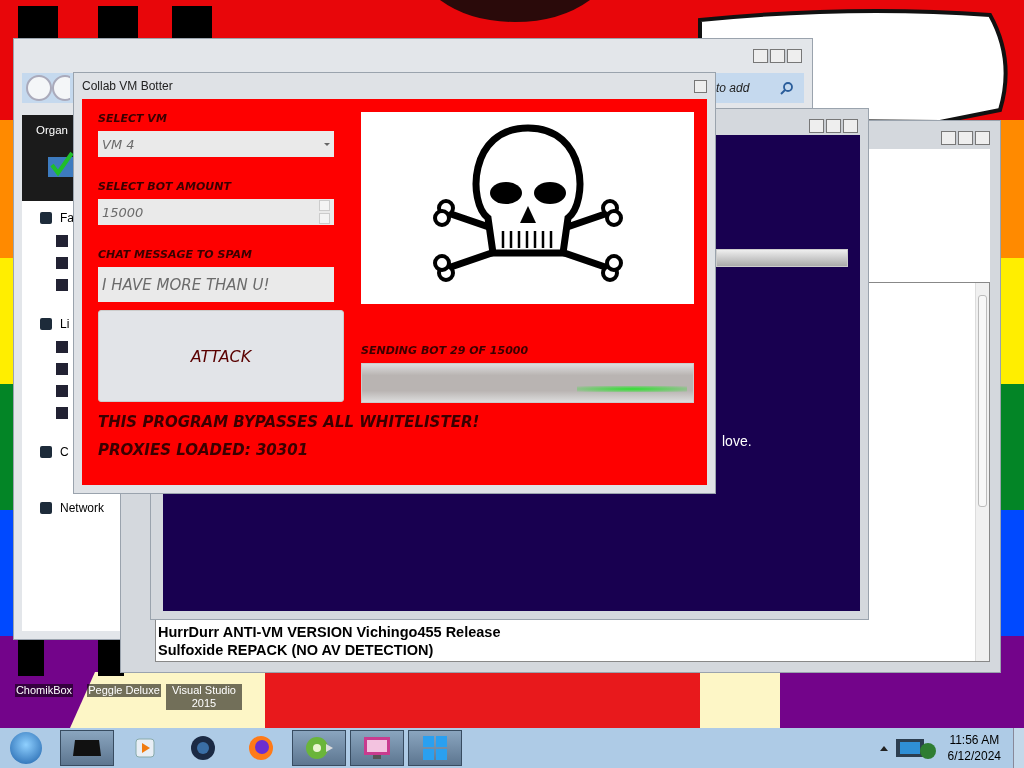 This screenshot has height=768, width=1024. I want to click on windows-logo-icon, so click(435, 748).